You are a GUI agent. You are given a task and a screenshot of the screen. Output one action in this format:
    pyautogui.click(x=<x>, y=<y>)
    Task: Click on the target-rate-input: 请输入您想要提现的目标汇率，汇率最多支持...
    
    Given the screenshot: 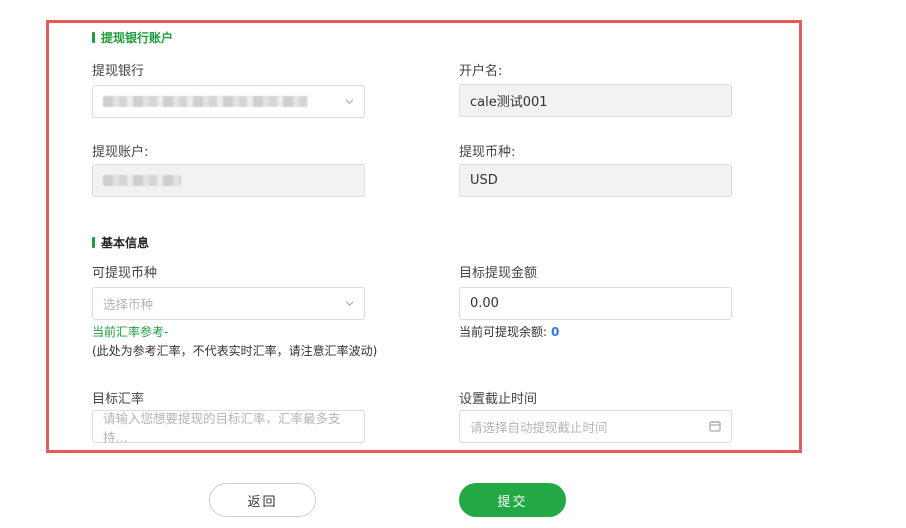 What is the action you would take?
    pyautogui.click(x=228, y=427)
    